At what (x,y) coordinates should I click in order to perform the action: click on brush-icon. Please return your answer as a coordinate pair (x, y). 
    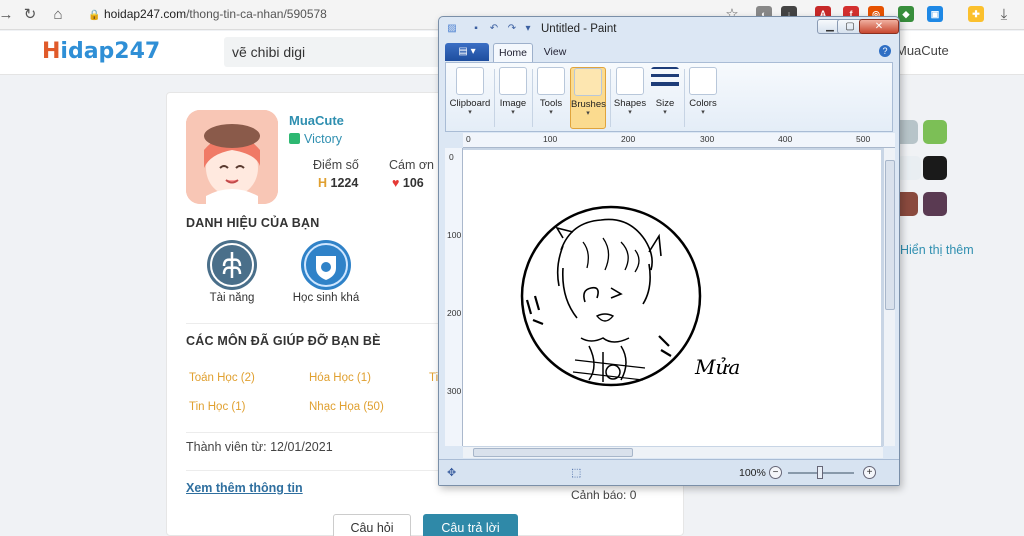
    Looking at the image, I should click on (588, 82).